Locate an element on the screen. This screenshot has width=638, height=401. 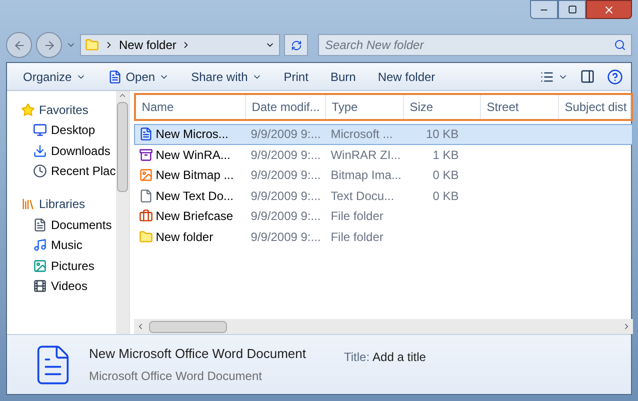
close-button is located at coordinates (609, 9).